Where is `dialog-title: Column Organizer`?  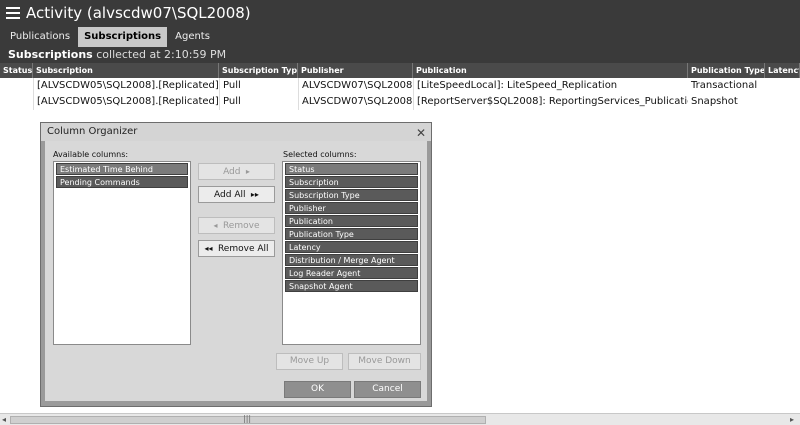 dialog-title: Column Organizer is located at coordinates (92, 131).